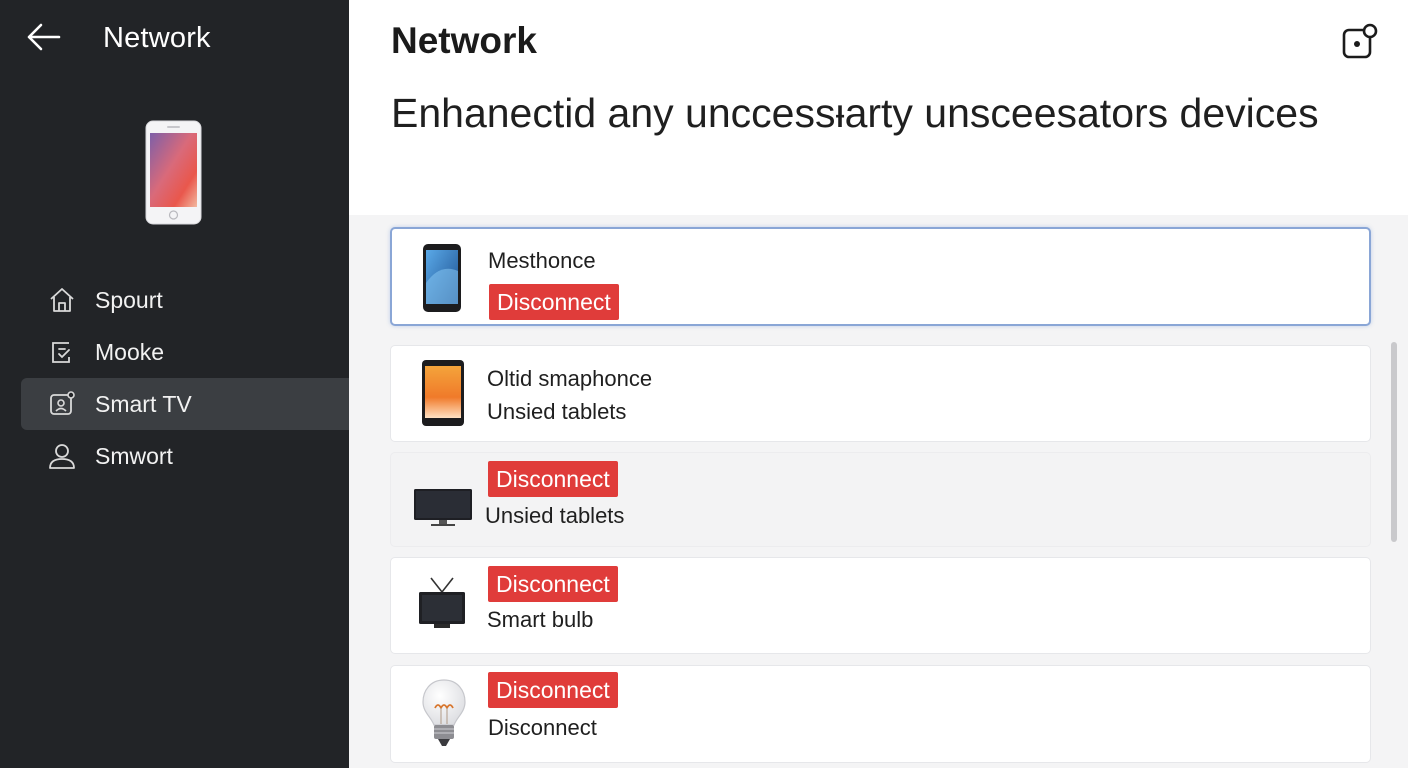 The height and width of the screenshot is (768, 1408). What do you see at coordinates (185, 352) in the screenshot?
I see `sidebar-item-mooke: Mooke` at bounding box center [185, 352].